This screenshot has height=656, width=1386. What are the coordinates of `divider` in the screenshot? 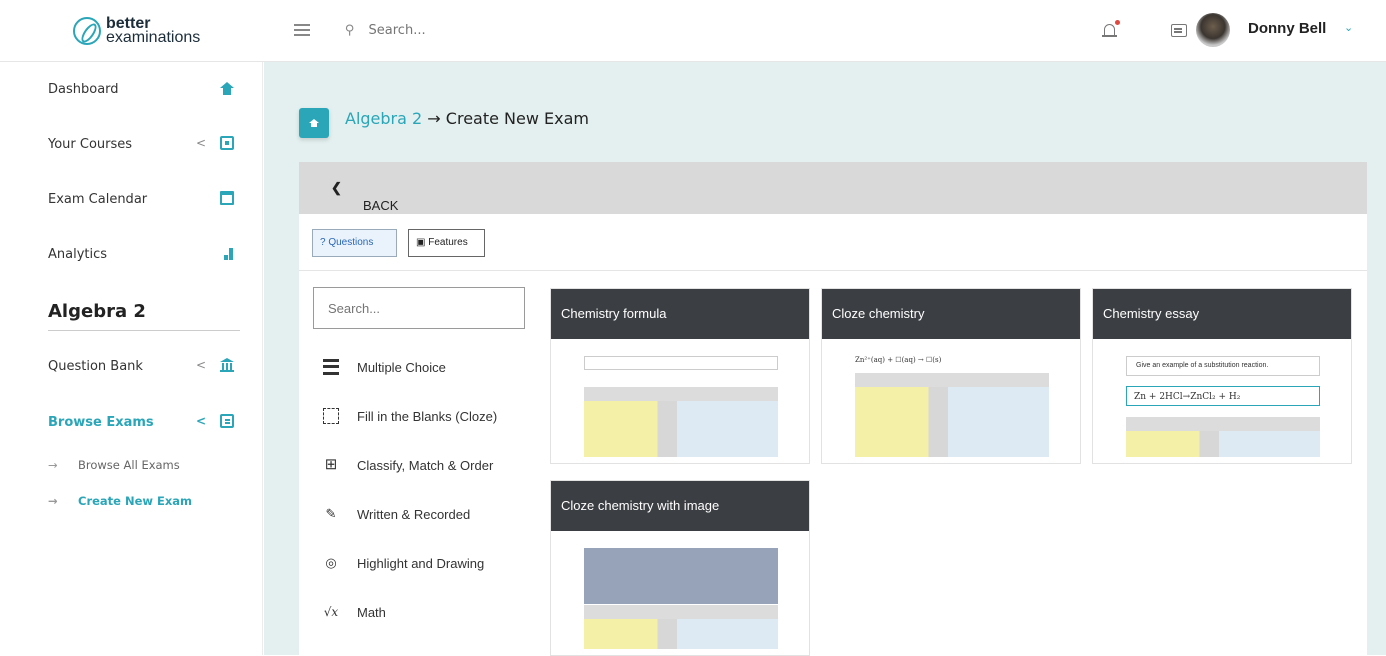 It's located at (144, 330).